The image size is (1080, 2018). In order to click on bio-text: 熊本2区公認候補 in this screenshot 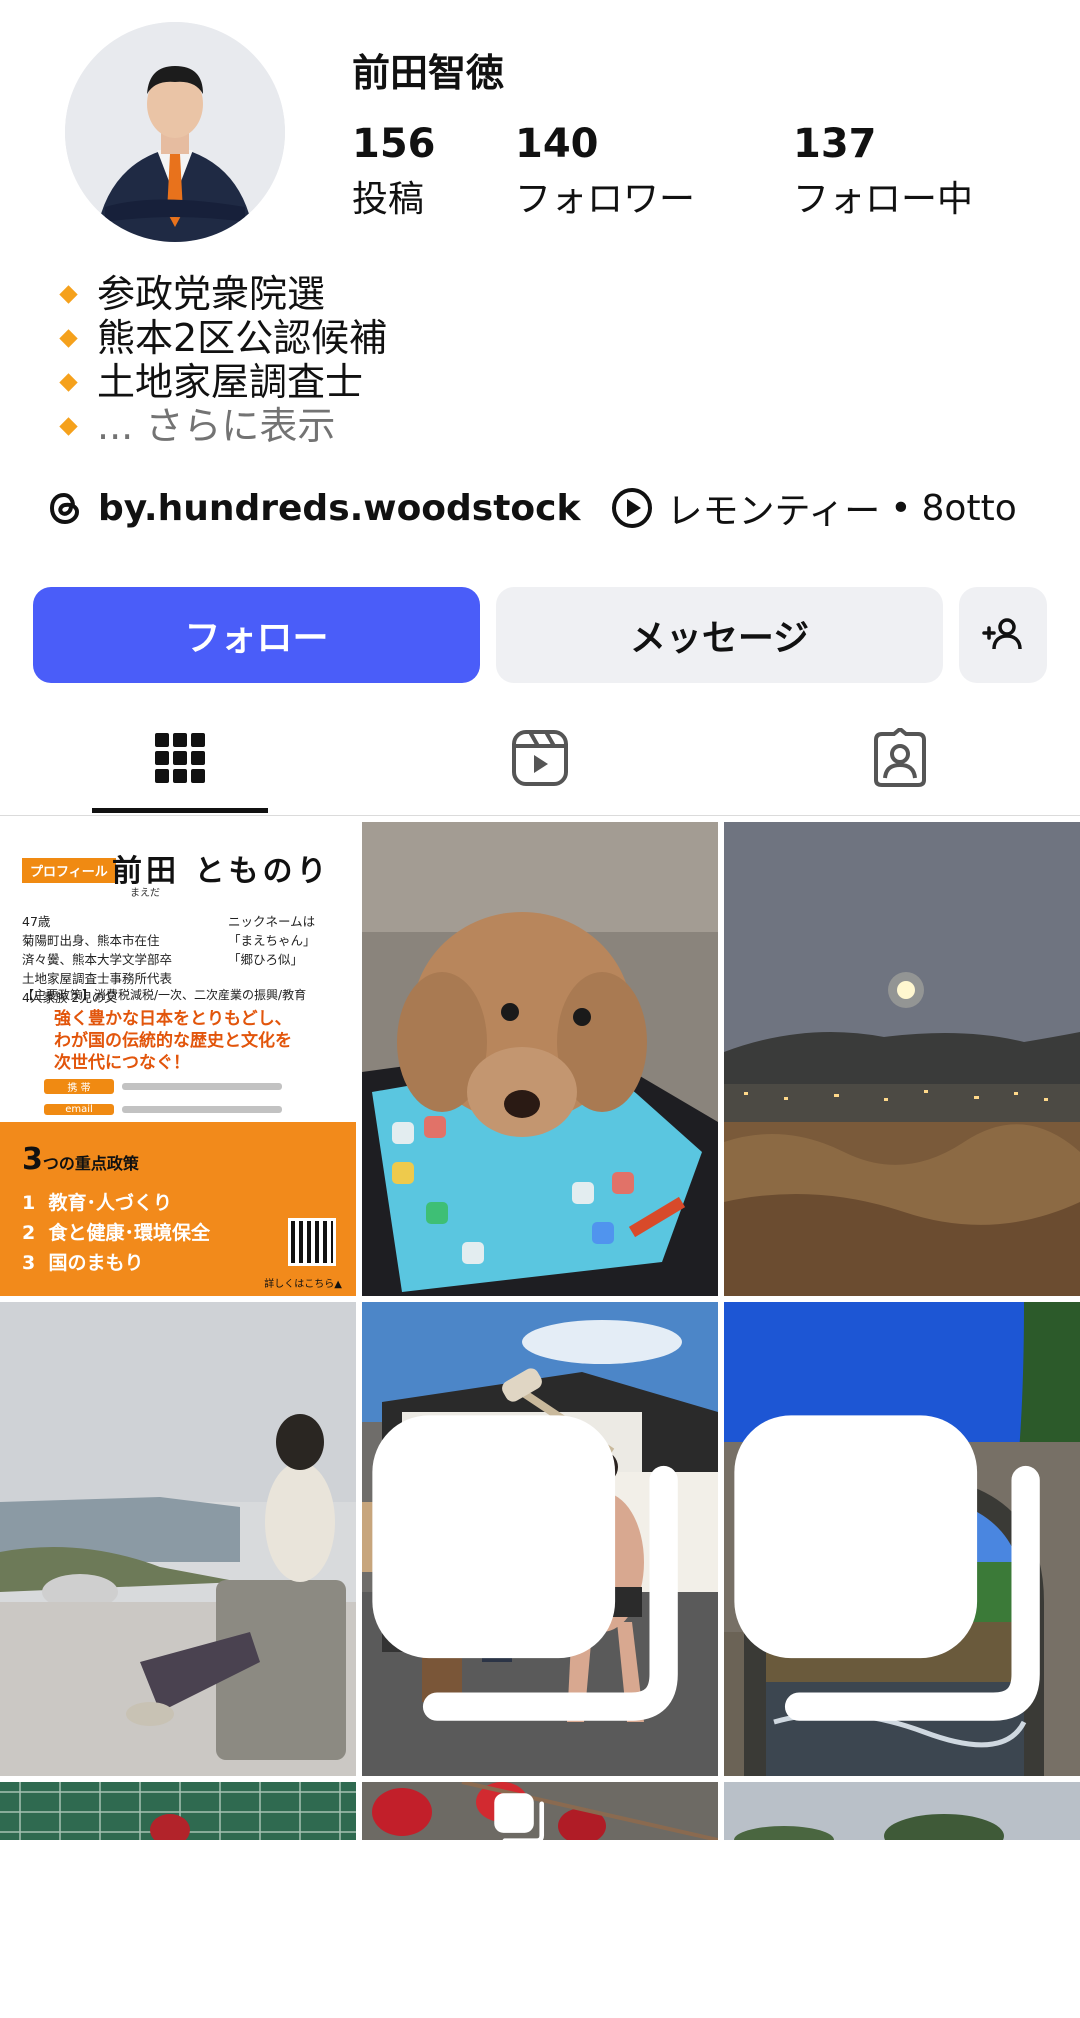, I will do `click(242, 338)`.